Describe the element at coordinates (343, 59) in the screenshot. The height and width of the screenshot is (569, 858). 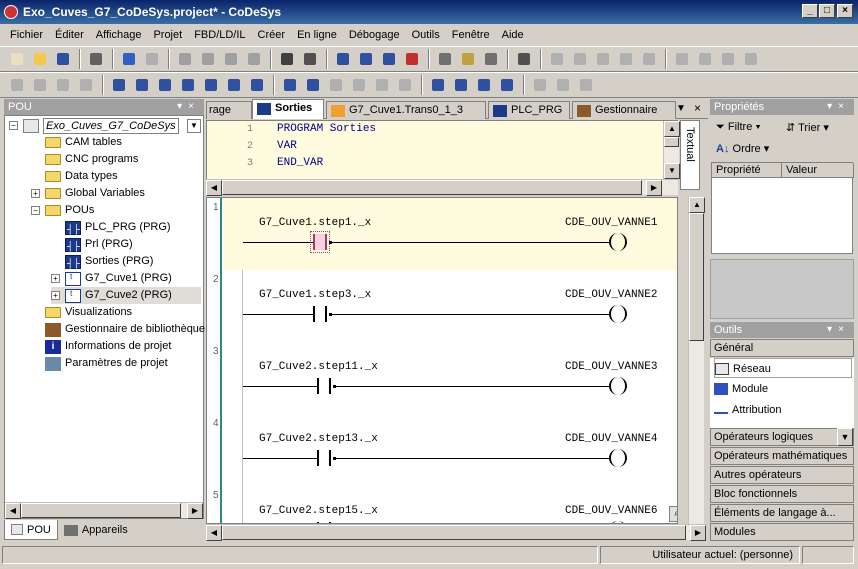
I see `build-icon` at that location.